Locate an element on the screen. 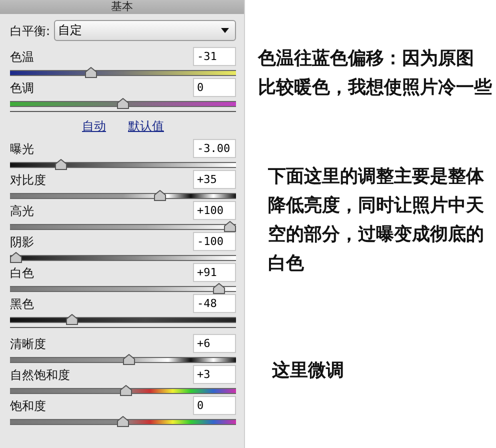 The height and width of the screenshot is (448, 496). slider-label: 高光 is located at coordinates (22, 210).